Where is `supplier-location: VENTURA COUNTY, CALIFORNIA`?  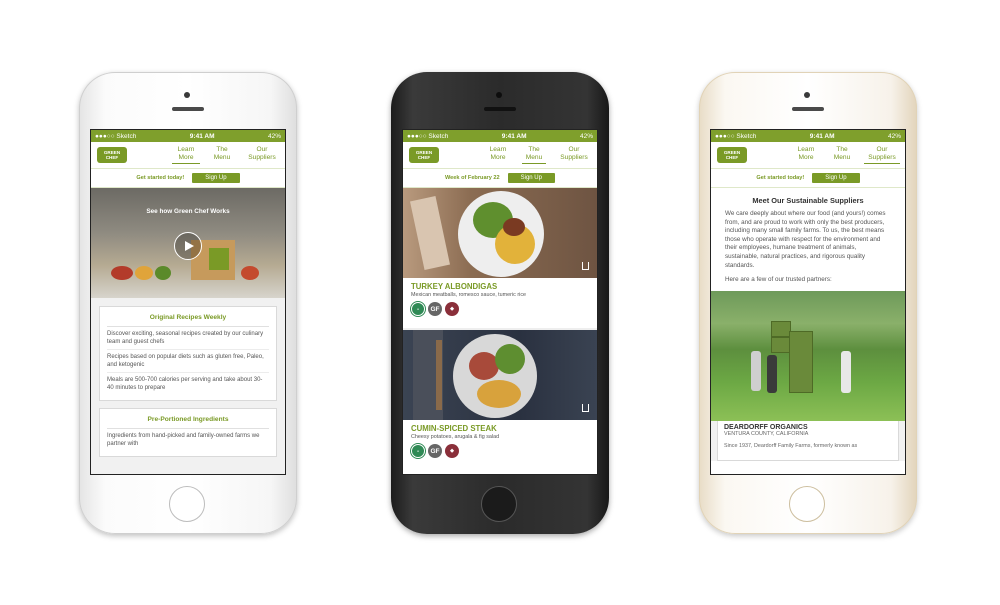 supplier-location: VENTURA COUNTY, CALIFORNIA is located at coordinates (766, 433).